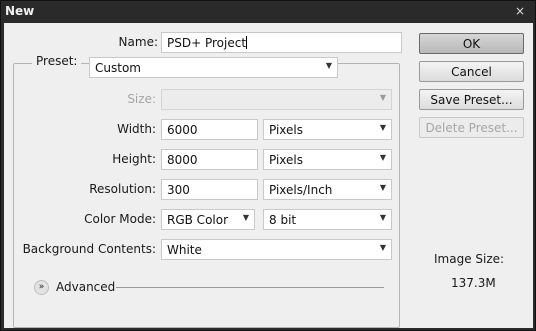 Image resolution: width=536 pixels, height=331 pixels. What do you see at coordinates (327, 219) in the screenshot?
I see `bit-depth-select: 8 bit ▼` at bounding box center [327, 219].